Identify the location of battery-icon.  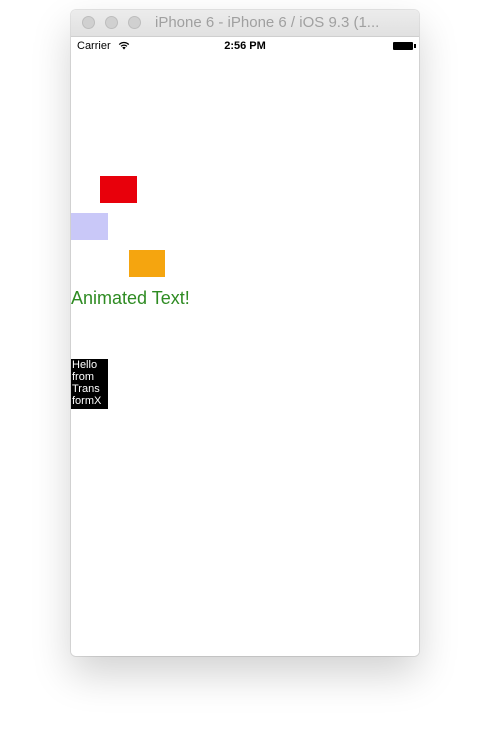
(404, 46).